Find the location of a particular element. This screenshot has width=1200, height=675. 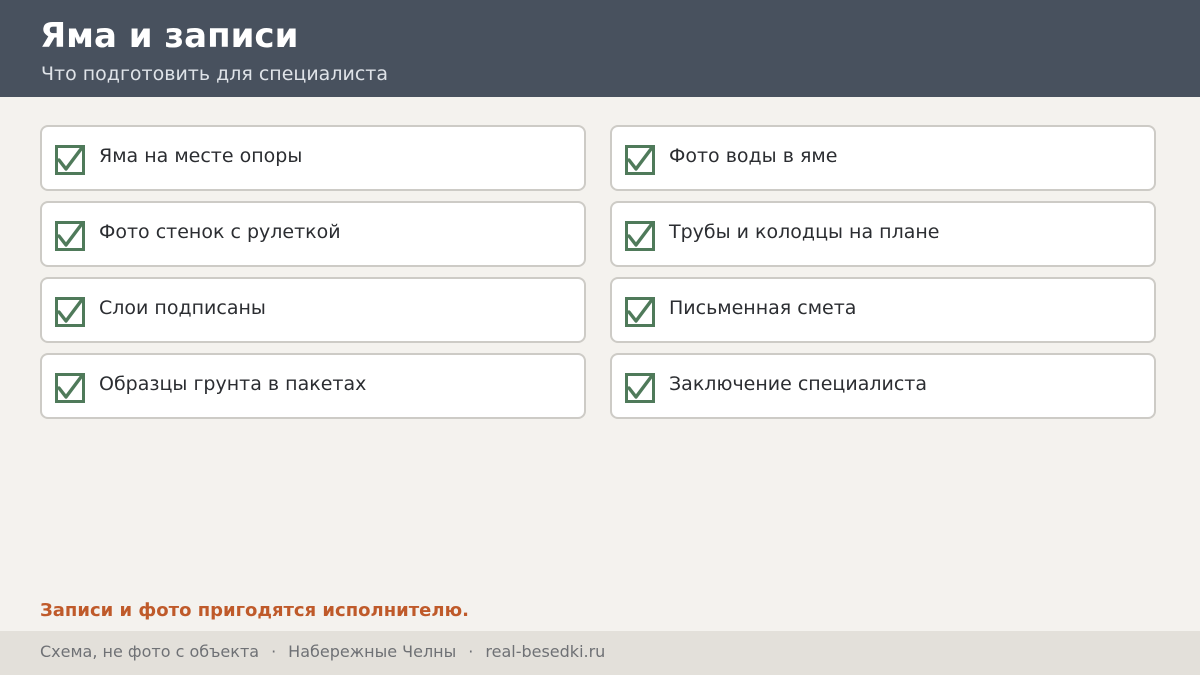

checklist-item: Трубы и колодцы на плане is located at coordinates (883, 234).